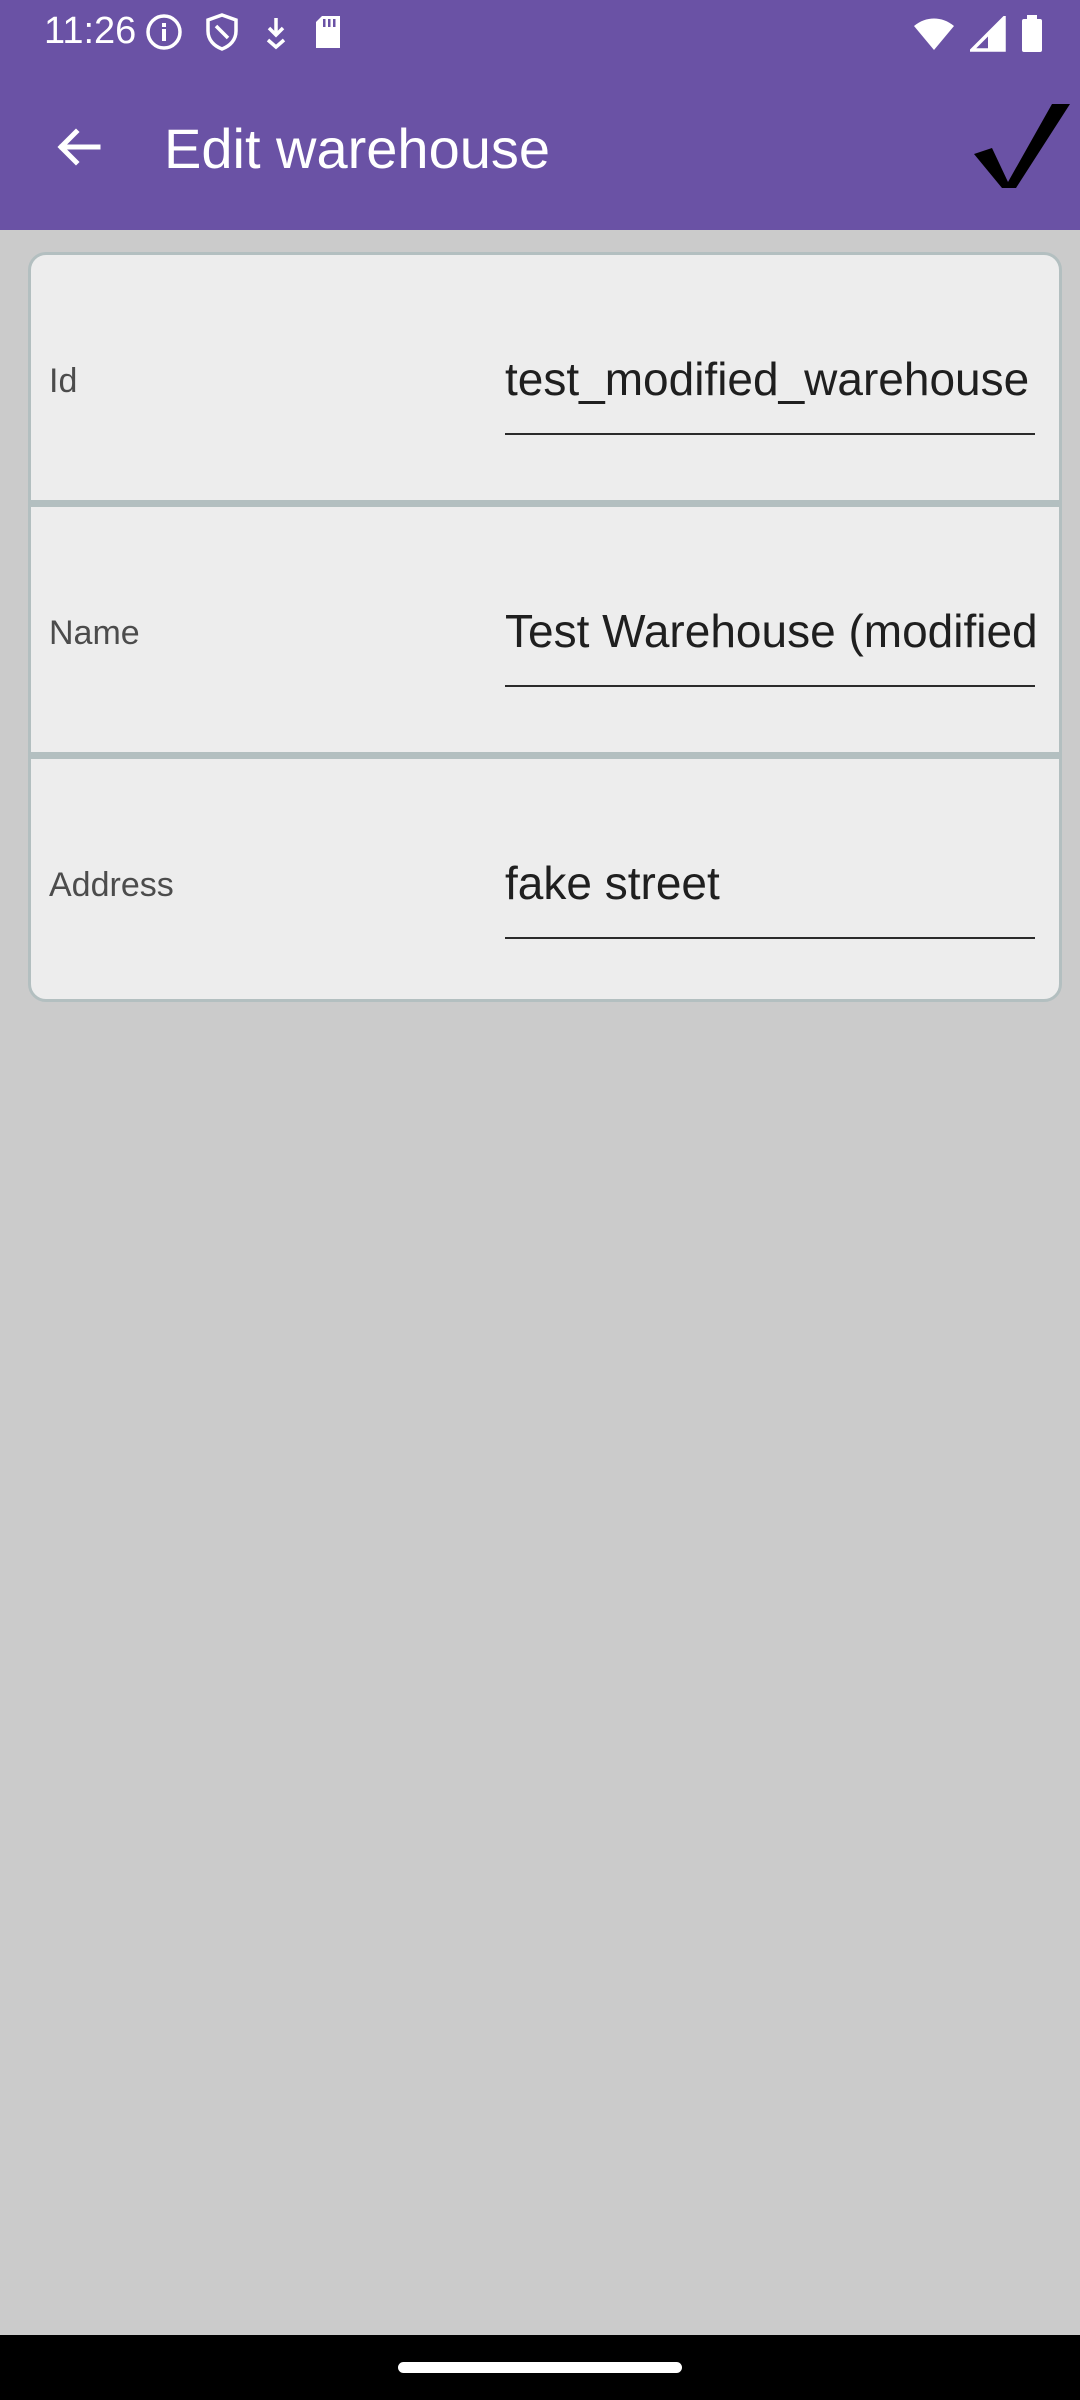  I want to click on download-icon, so click(276, 32).